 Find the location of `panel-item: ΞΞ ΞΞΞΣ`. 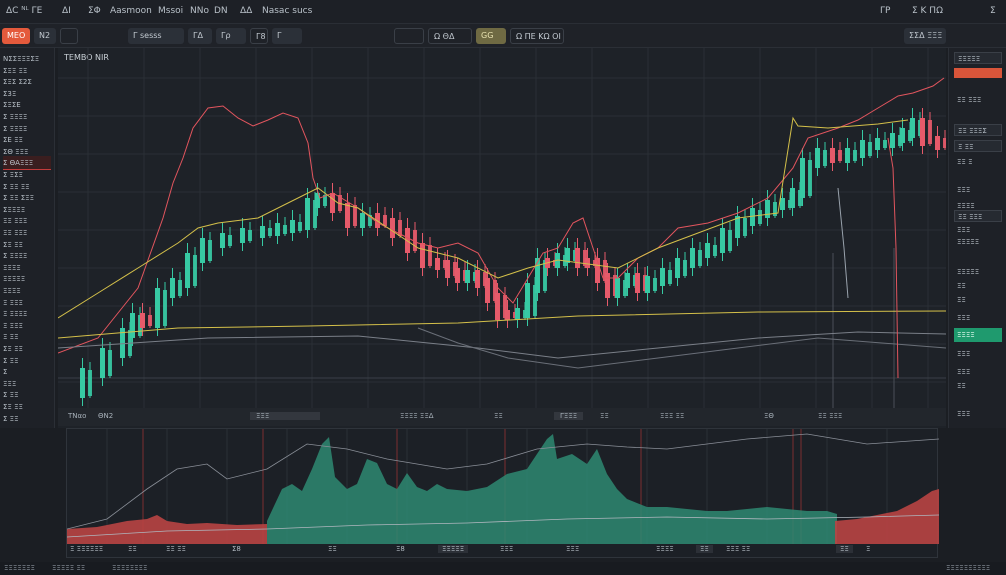

panel-item: ΞΞ ΞΞΞΣ is located at coordinates (978, 130).